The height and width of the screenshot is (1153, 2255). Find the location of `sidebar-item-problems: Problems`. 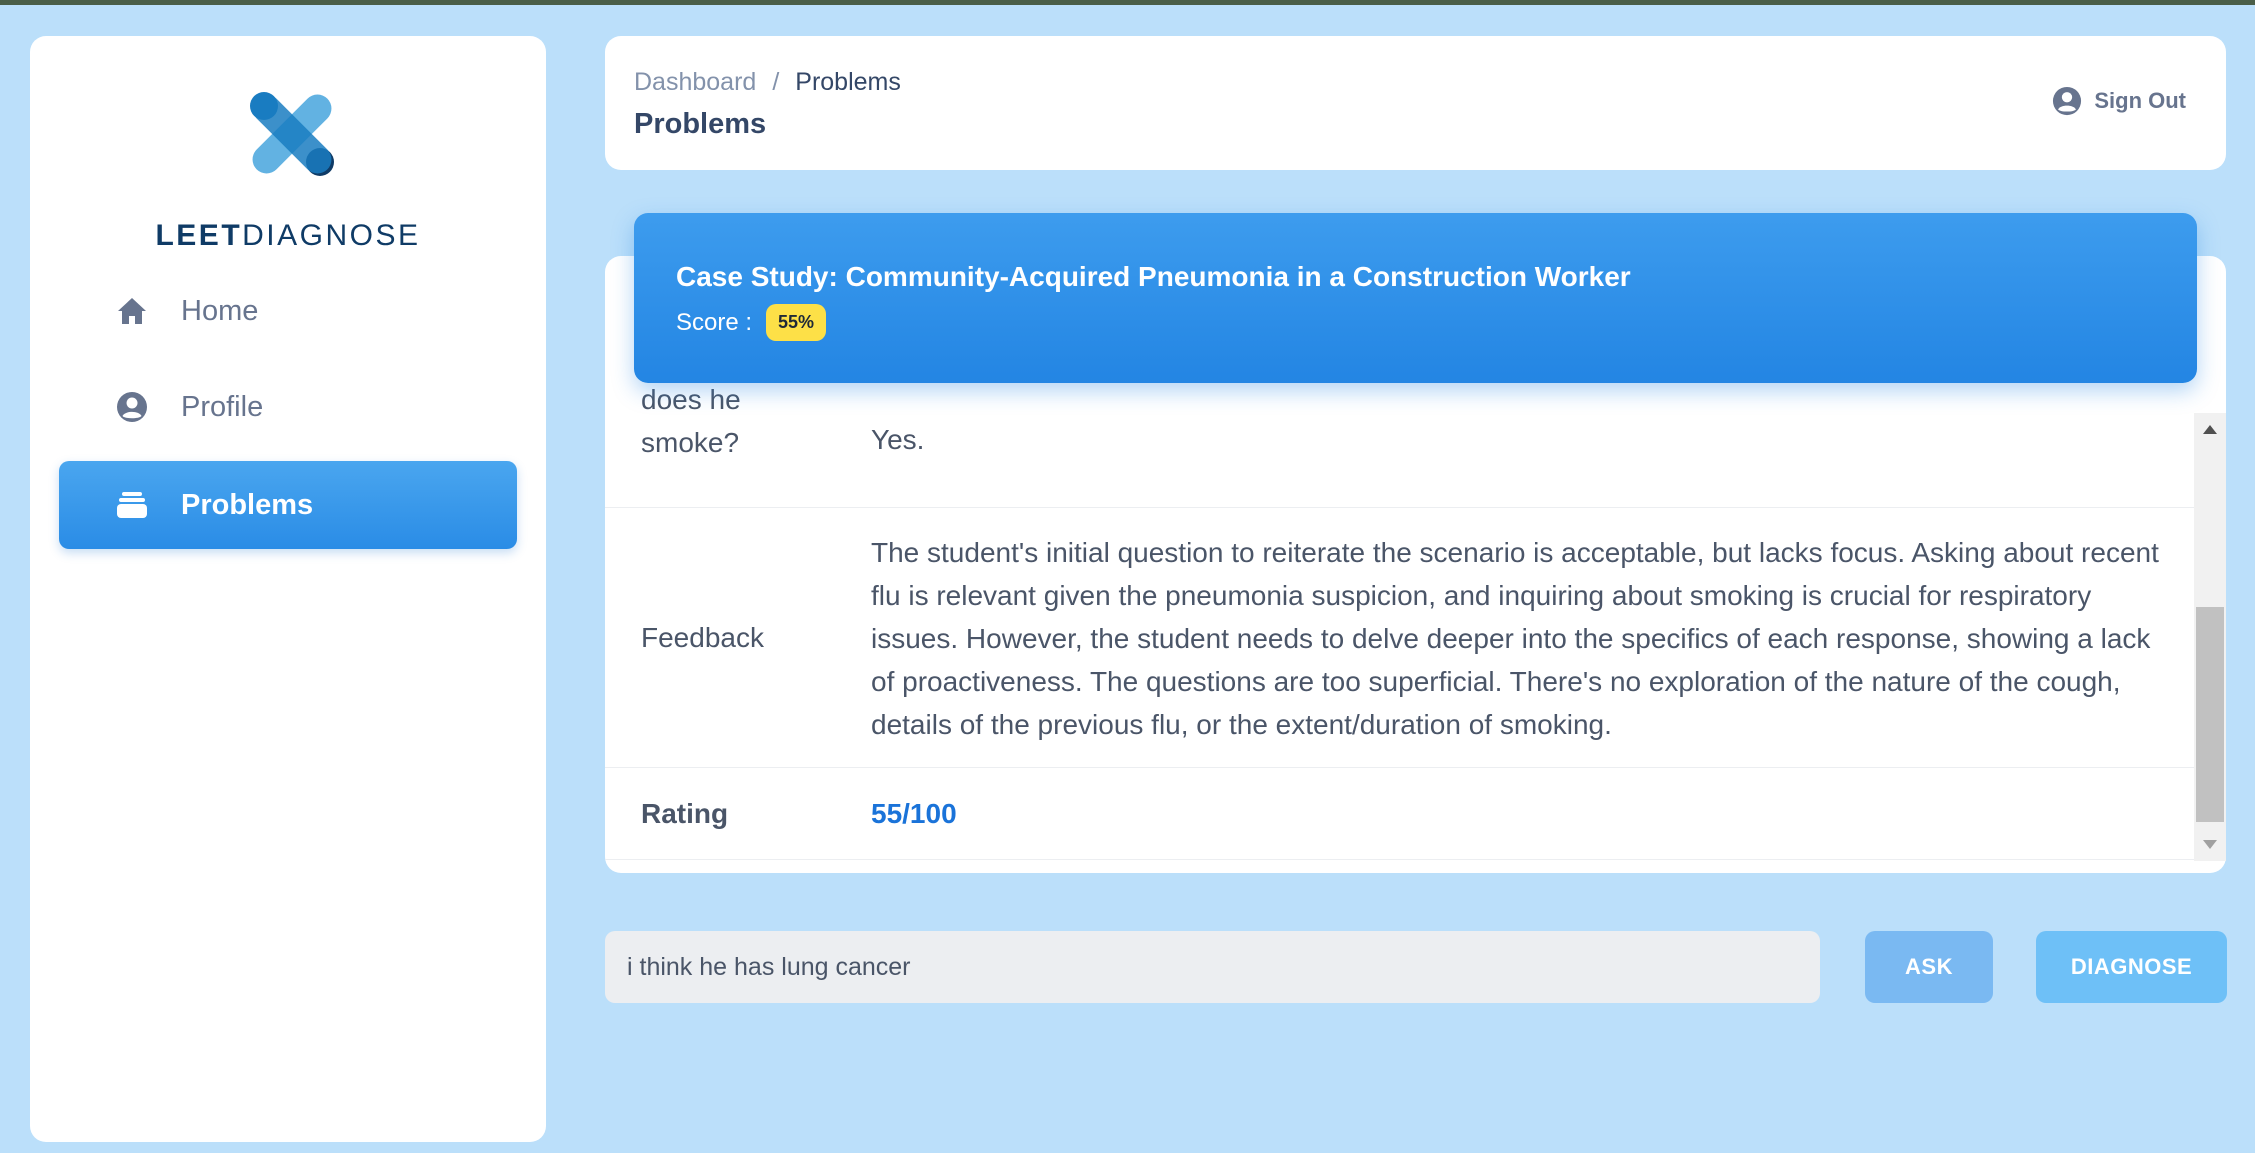

sidebar-item-problems: Problems is located at coordinates (288, 505).